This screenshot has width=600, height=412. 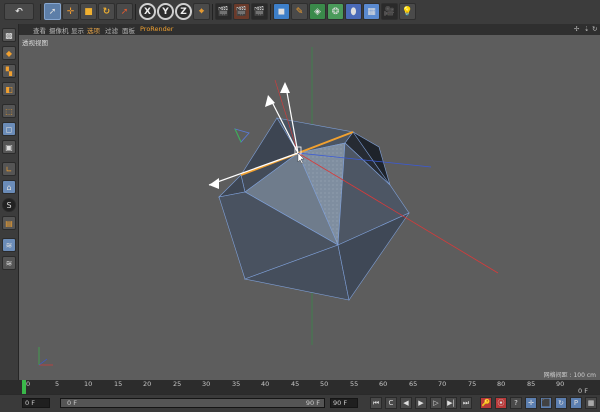 What do you see at coordinates (259, 11) in the screenshot?
I see `render-settings-button: 🎬` at bounding box center [259, 11].